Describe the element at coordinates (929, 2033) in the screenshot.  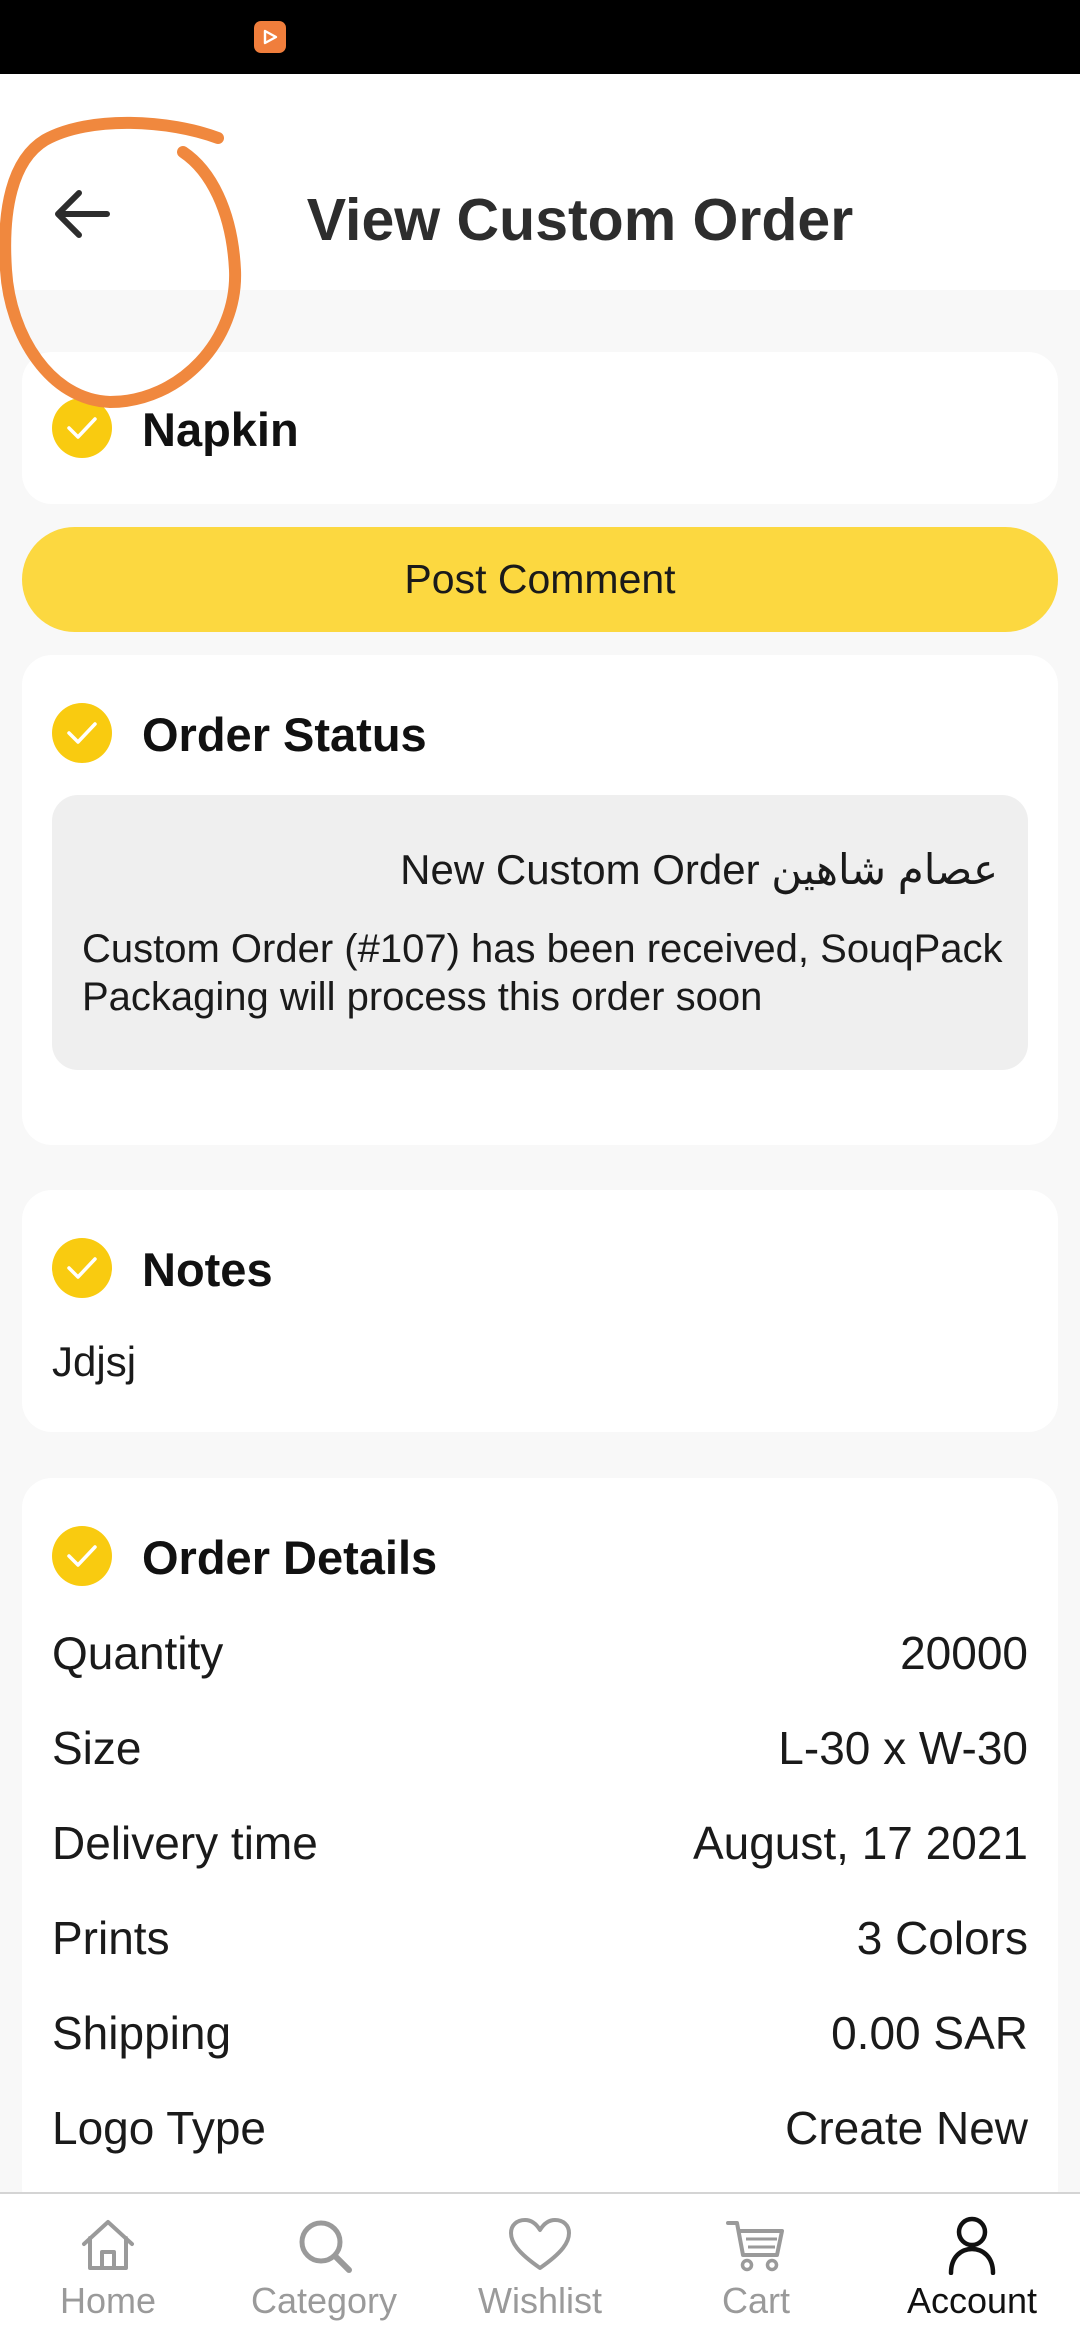
I see `detail-value: 0.00 SAR` at that location.